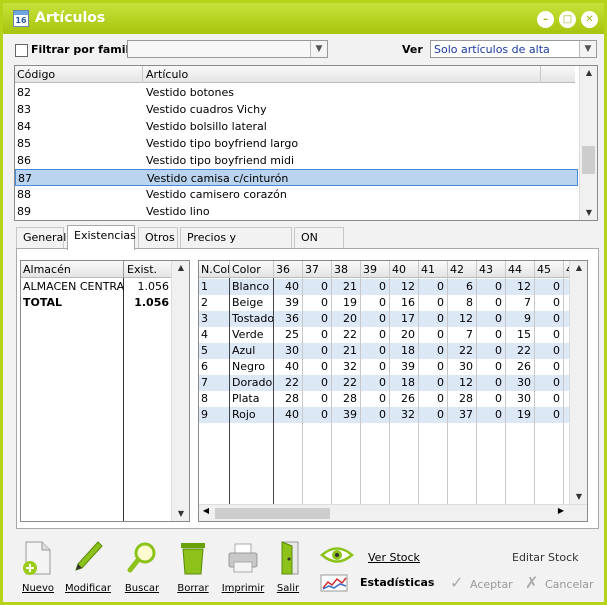  Describe the element at coordinates (101, 237) in the screenshot. I see `tab-existencias: Existencias` at that location.